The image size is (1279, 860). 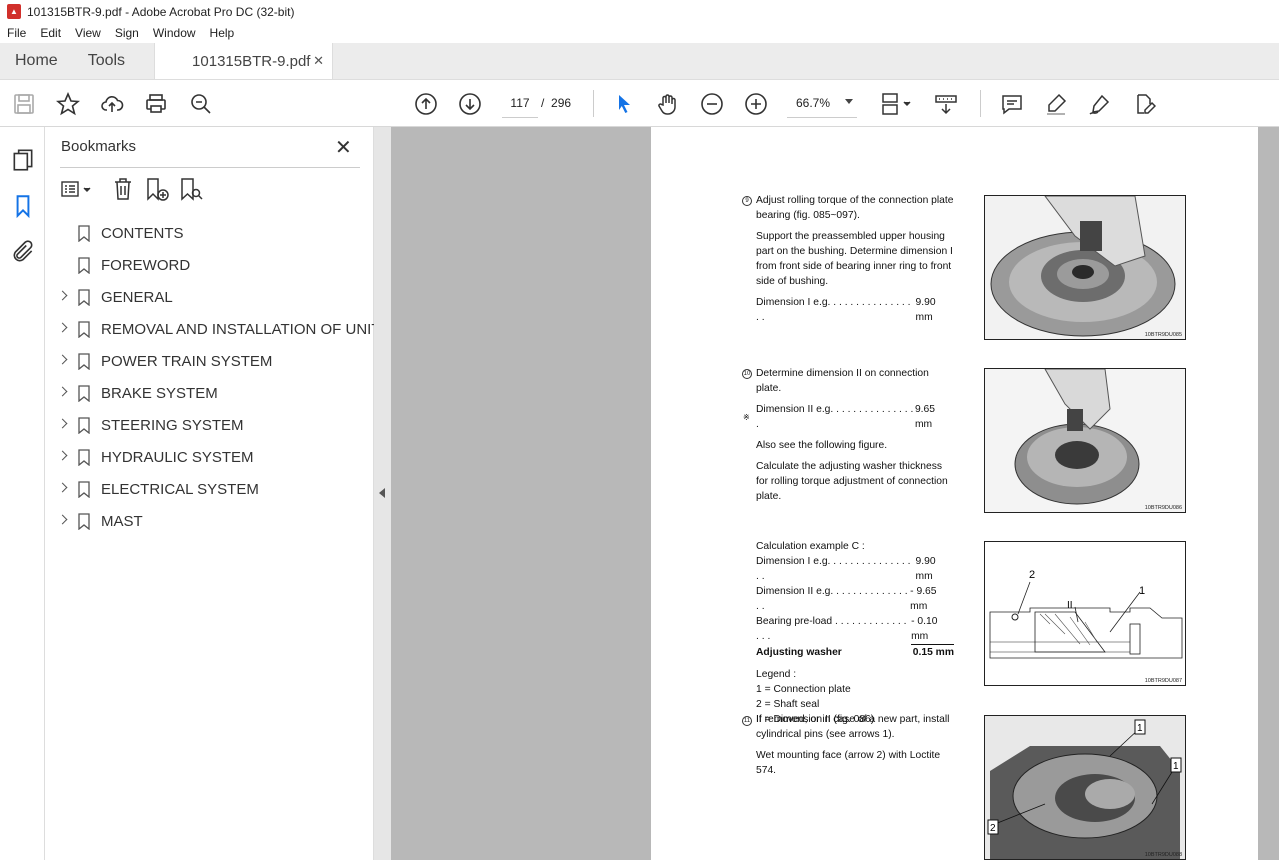 I want to click on figure-088: 1 1 2 10BTR9DU088, so click(x=1085, y=787).